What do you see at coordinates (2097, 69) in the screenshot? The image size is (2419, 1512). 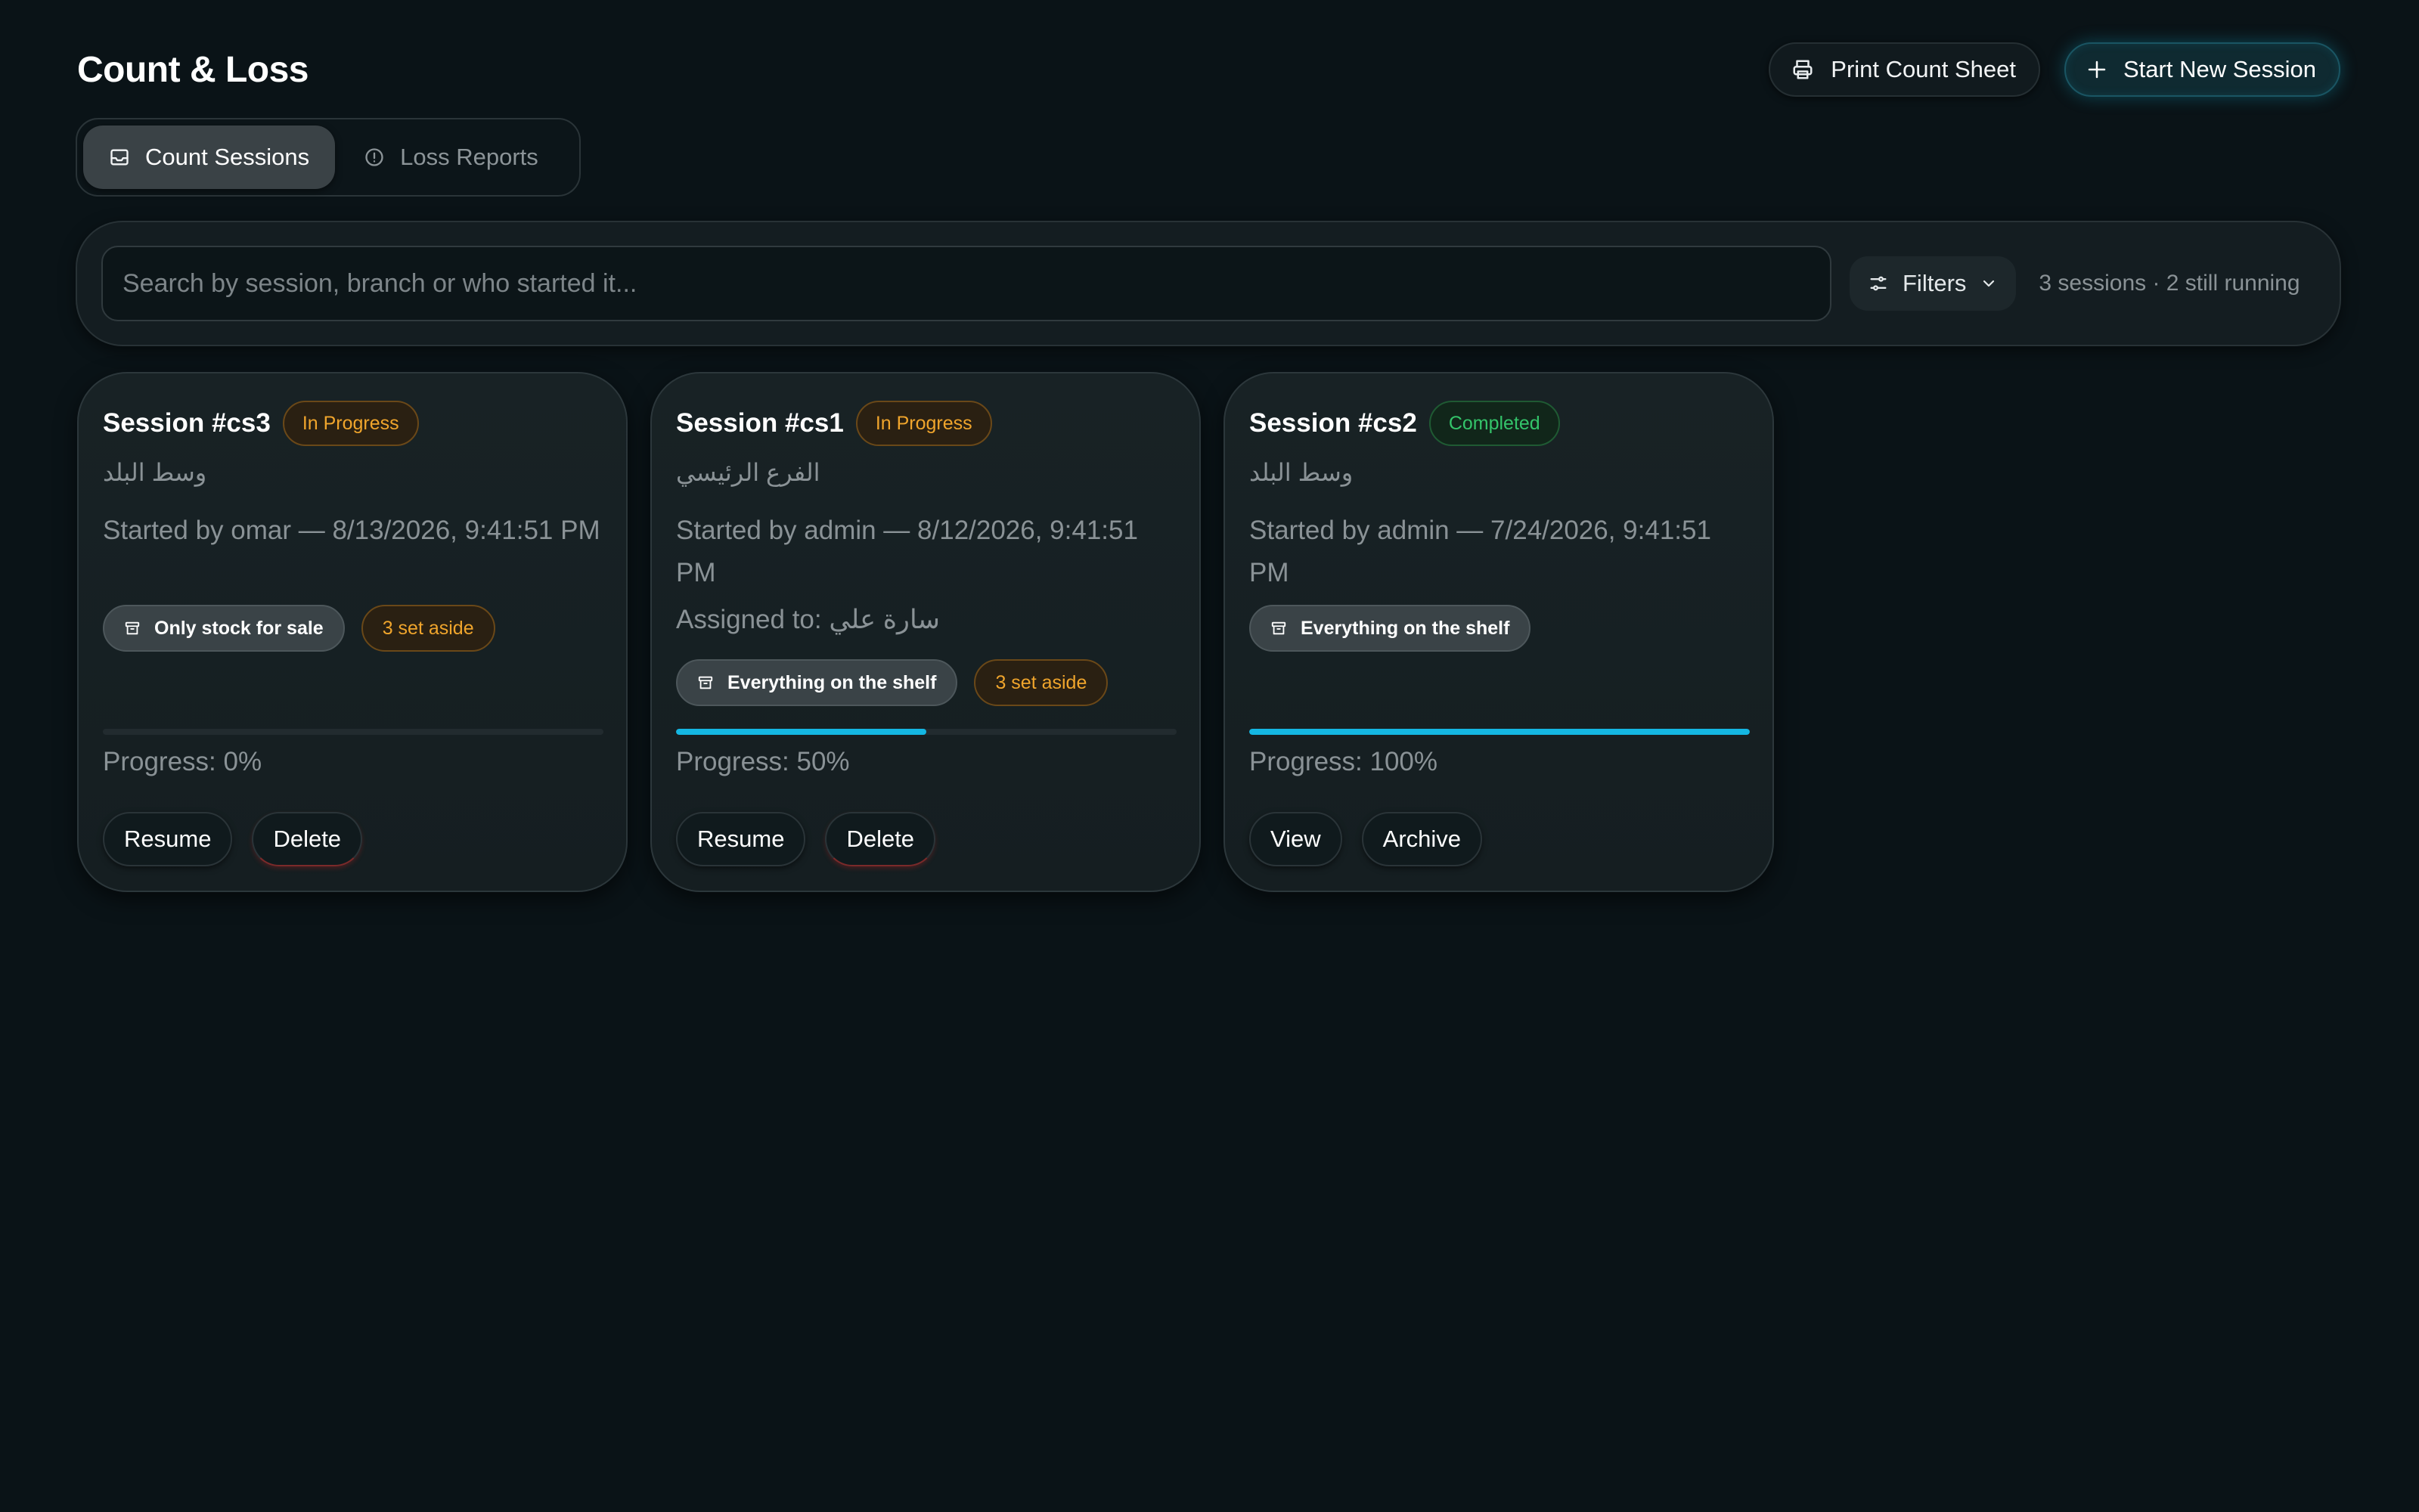 I see `plus-icon` at bounding box center [2097, 69].